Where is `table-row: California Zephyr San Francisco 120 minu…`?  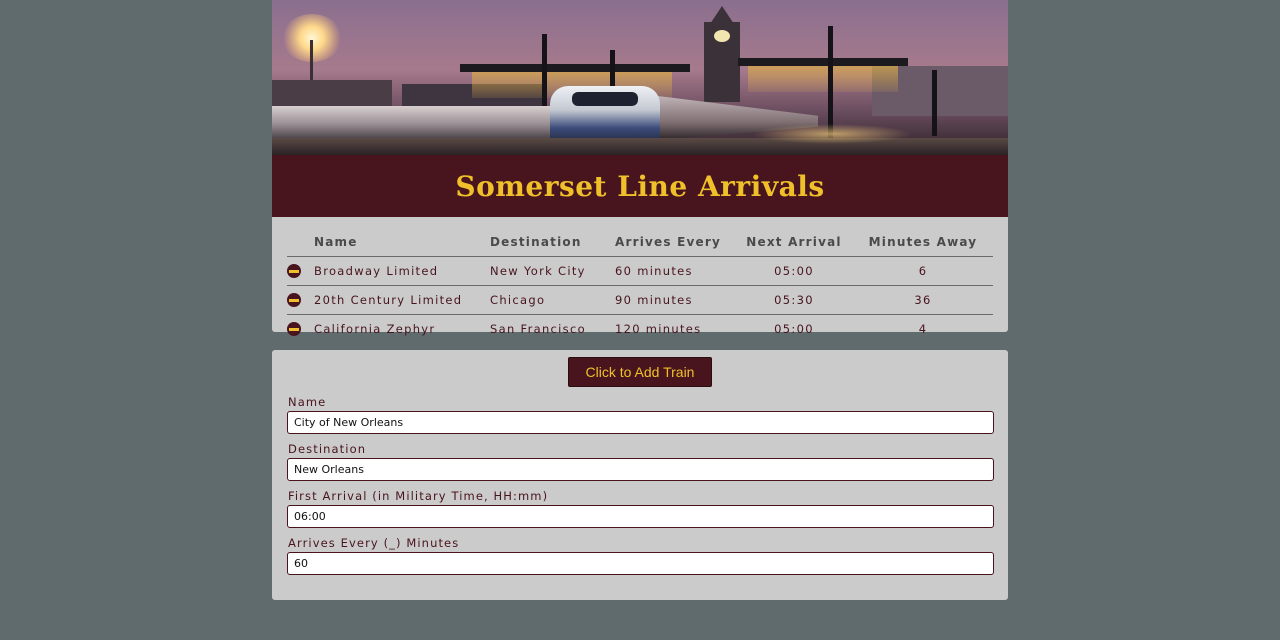 table-row: California Zephyr San Francisco 120 minu… is located at coordinates (640, 329).